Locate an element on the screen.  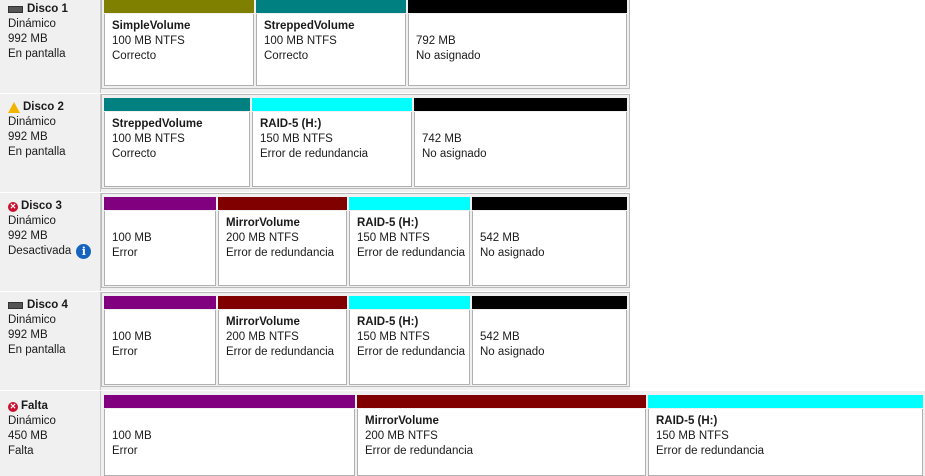
info-icon: i is located at coordinates (84, 251).